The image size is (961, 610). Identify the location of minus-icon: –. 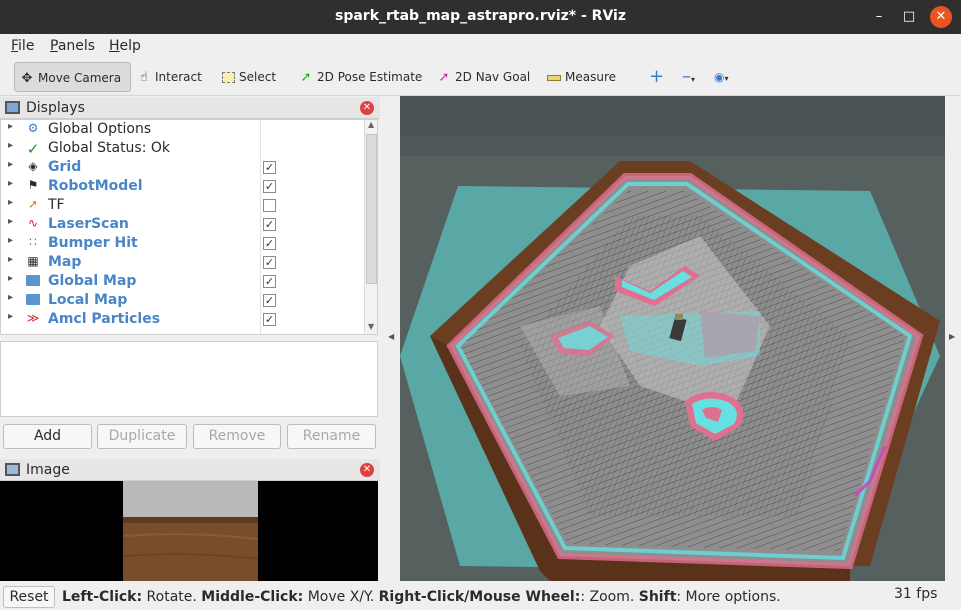
(686, 76).